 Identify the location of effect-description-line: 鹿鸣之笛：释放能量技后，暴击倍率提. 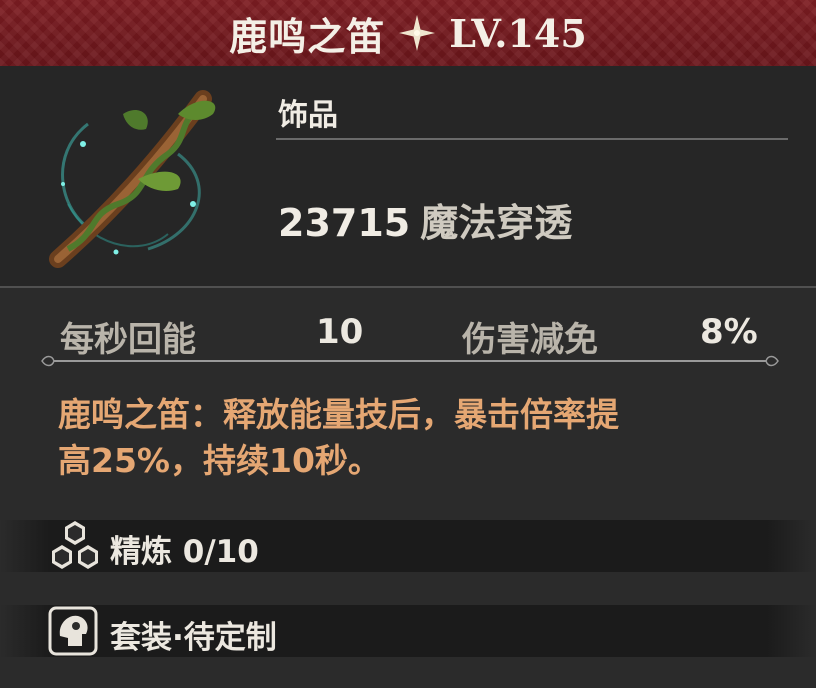
(338, 414).